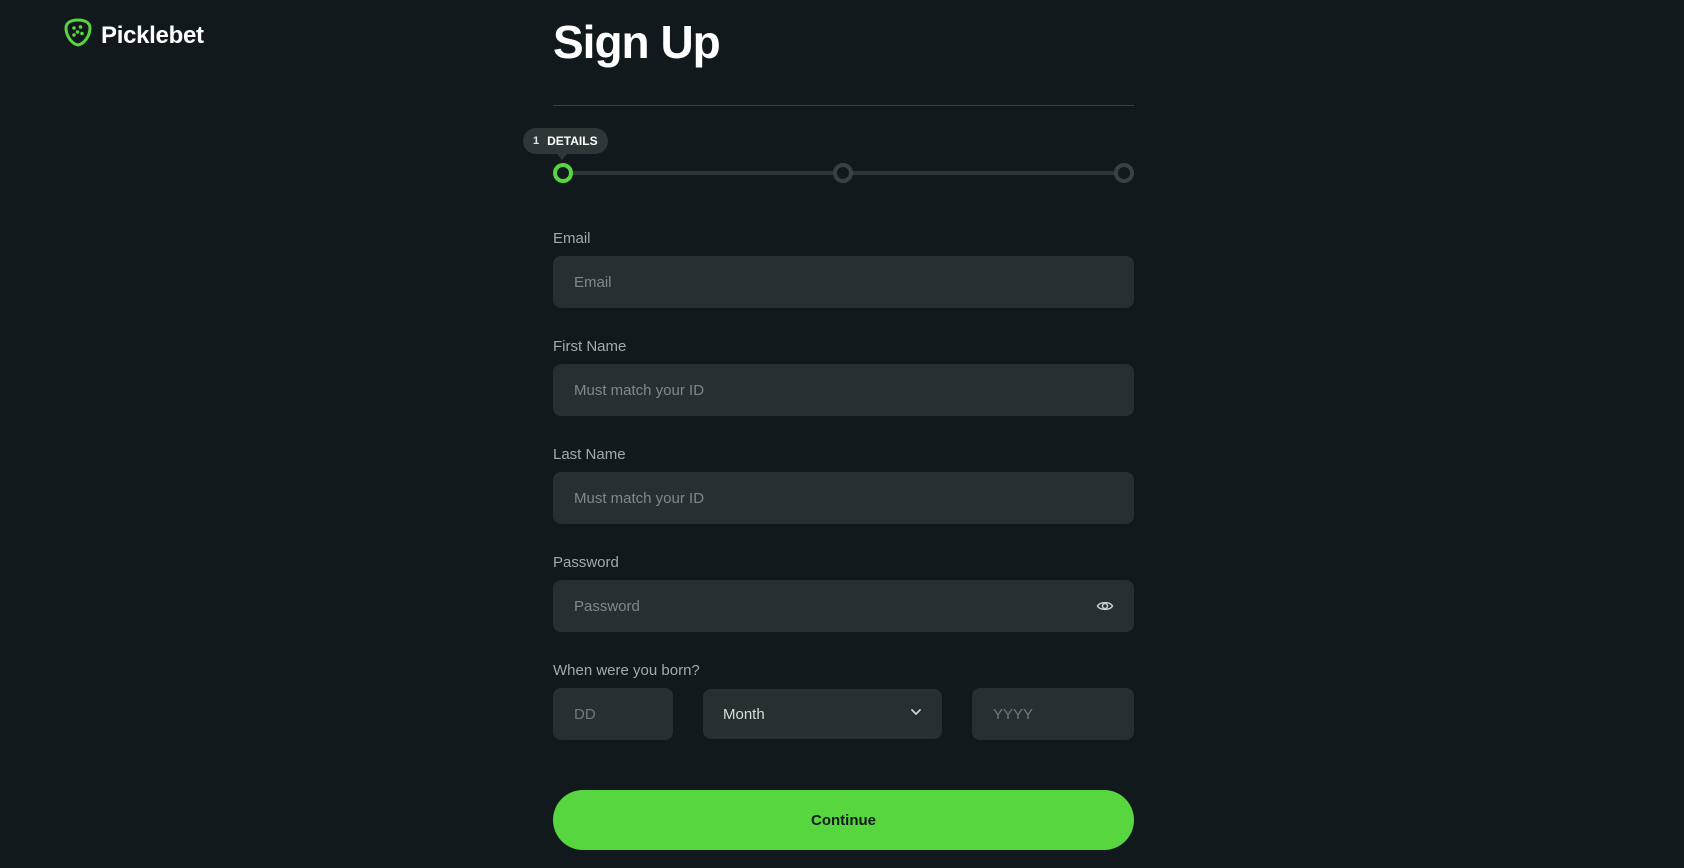 The width and height of the screenshot is (1684, 868). I want to click on dob-month-value: Month, so click(744, 714).